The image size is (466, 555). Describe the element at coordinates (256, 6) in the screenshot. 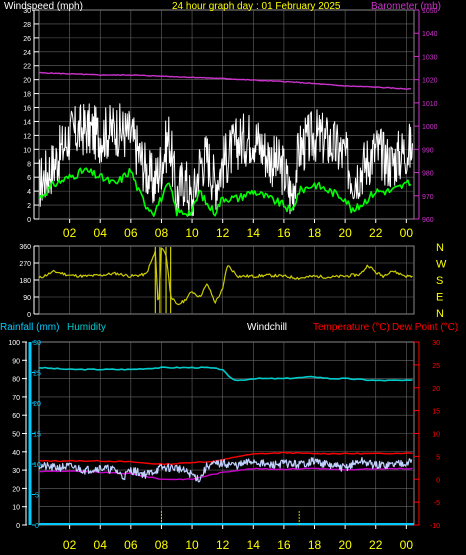

I see `chart-title: 24 hour graph day : 01 February 2025` at that location.